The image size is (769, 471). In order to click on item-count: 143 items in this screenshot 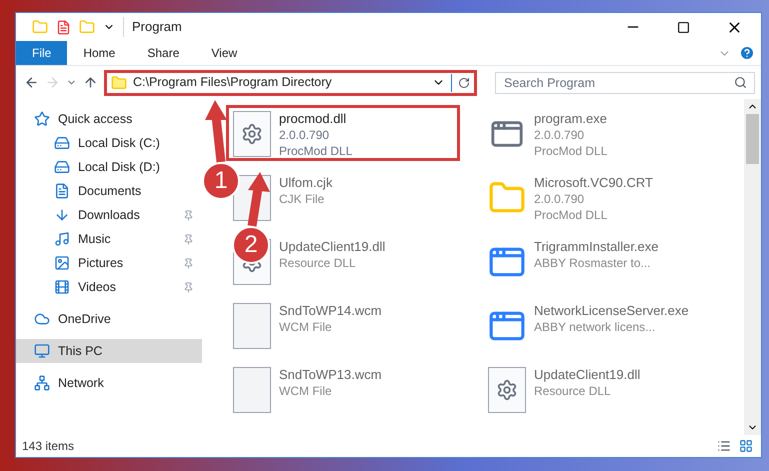, I will do `click(49, 446)`.